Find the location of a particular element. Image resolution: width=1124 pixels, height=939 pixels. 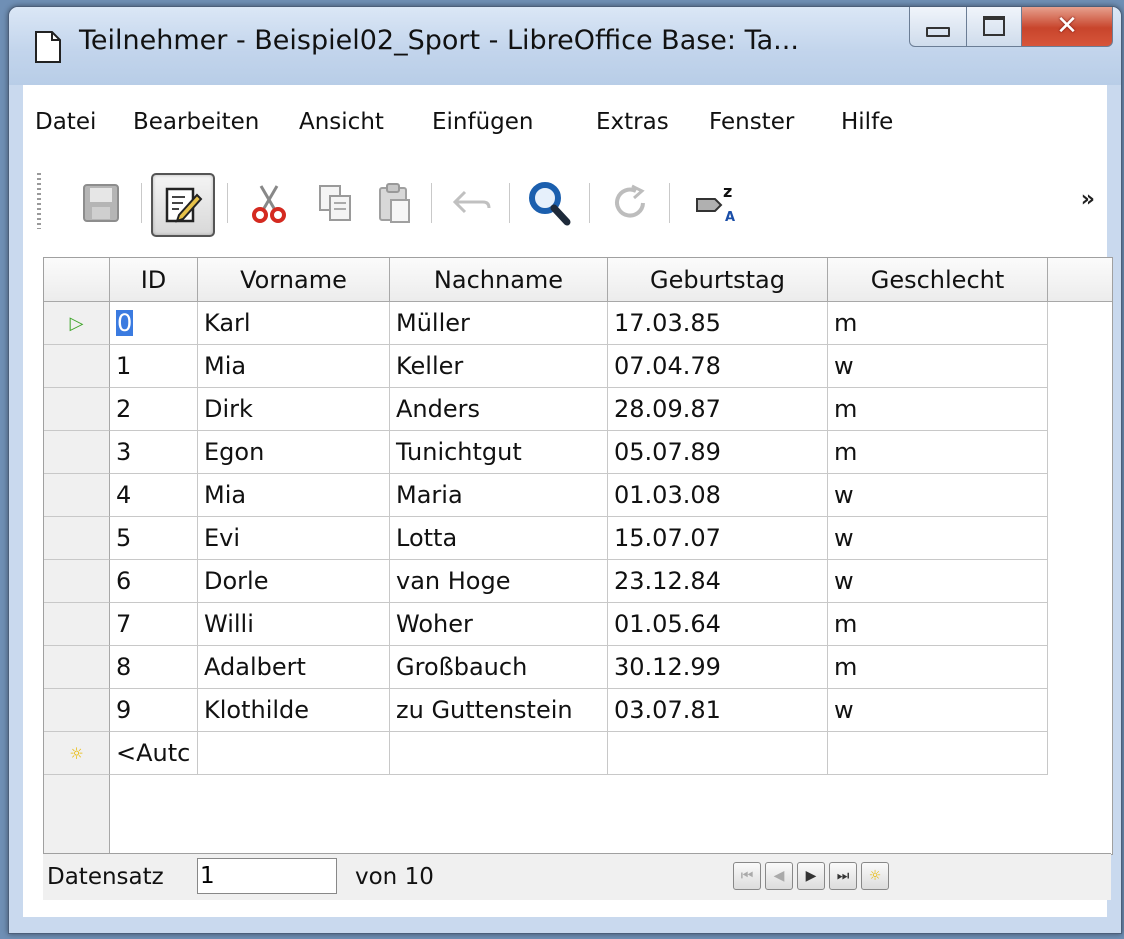

previous-record-button: ◀ is located at coordinates (779, 876).